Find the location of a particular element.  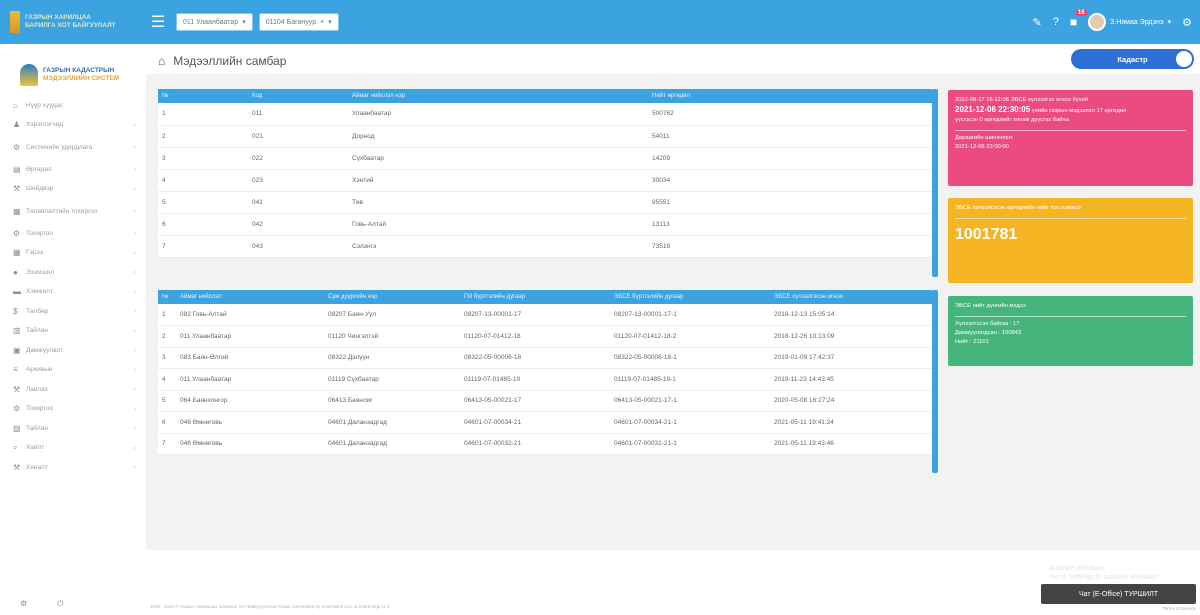

sidebar-item-label: Системийн удирдлага is located at coordinates (59, 147).